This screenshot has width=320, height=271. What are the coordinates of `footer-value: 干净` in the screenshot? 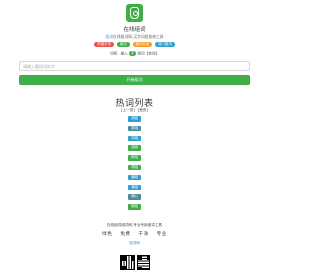 It's located at (143, 234).